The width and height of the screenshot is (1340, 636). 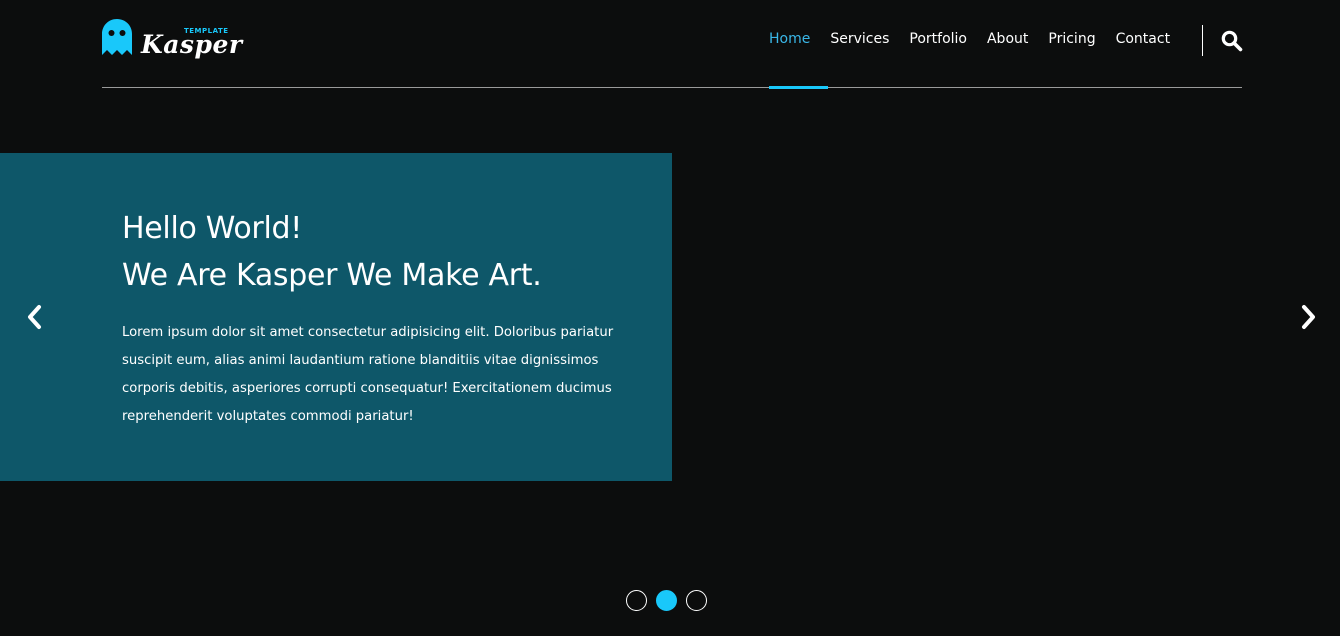 What do you see at coordinates (1143, 41) in the screenshot?
I see `nav-item-contact: Contact` at bounding box center [1143, 41].